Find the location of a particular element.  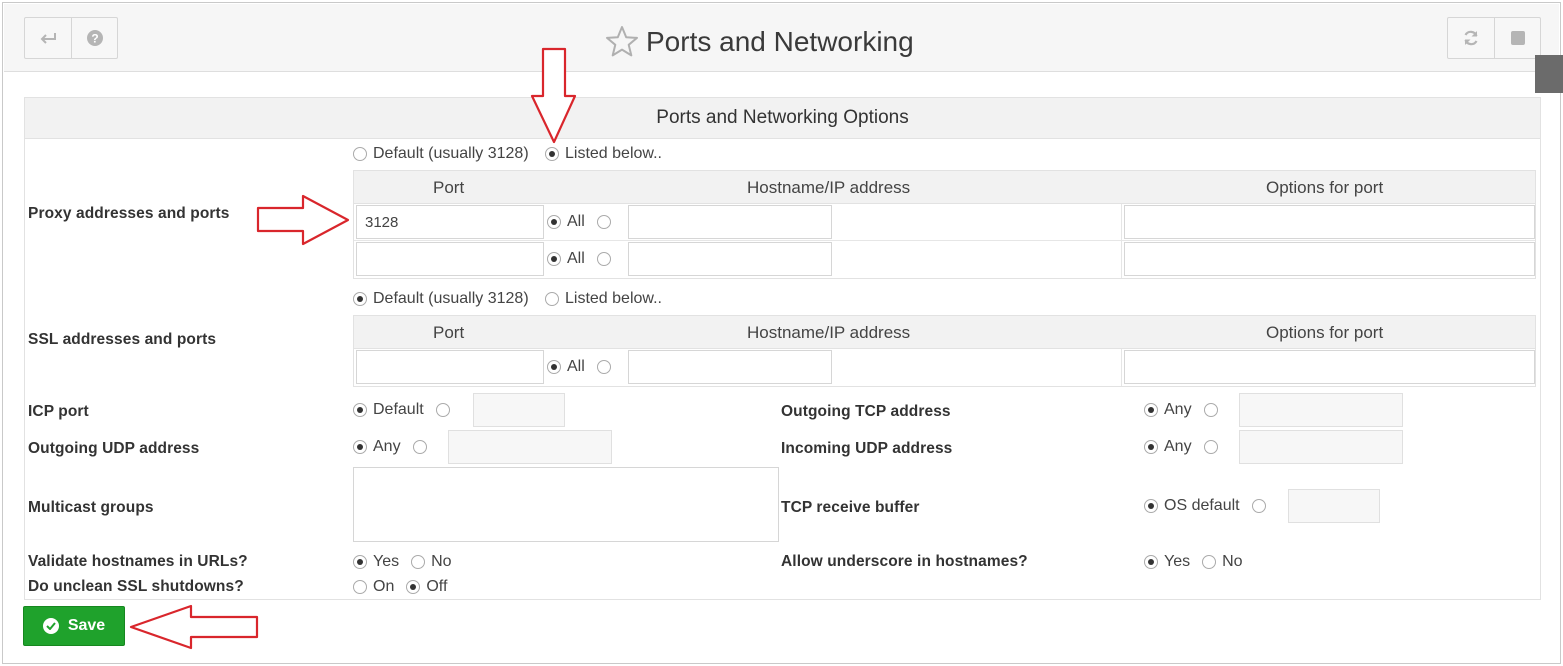

incoming-udp-any-option: Any is located at coordinates (1184, 447).